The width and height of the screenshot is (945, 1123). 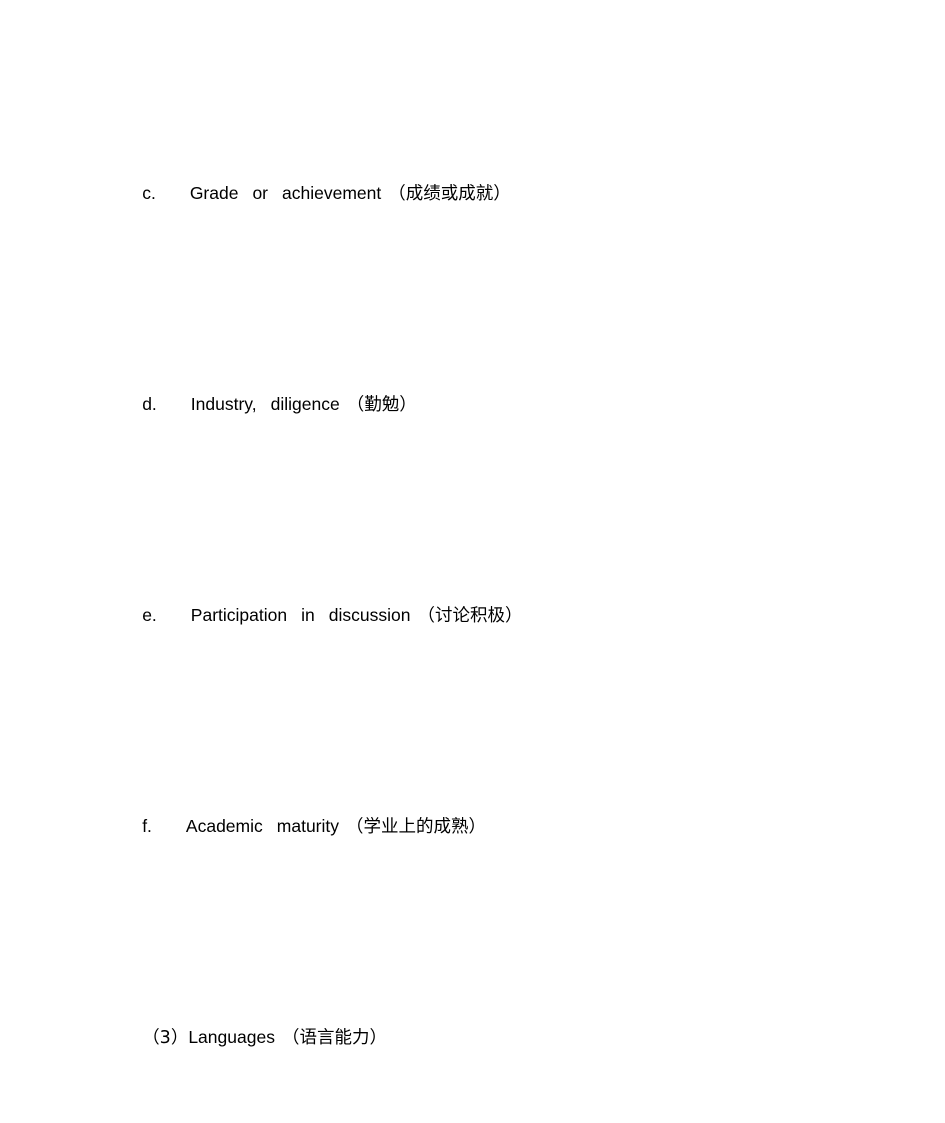 What do you see at coordinates (149, 193) in the screenshot?
I see `item-label: c.` at bounding box center [149, 193].